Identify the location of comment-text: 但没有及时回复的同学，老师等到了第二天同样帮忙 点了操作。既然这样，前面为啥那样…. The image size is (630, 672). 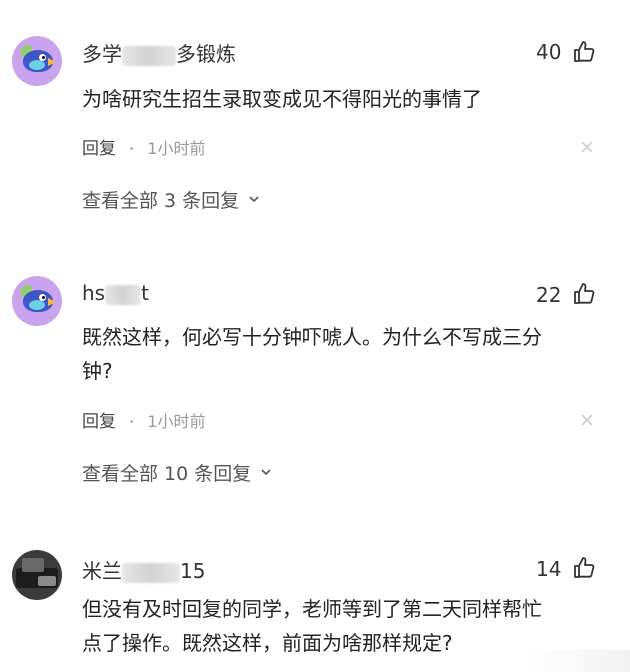
(342, 626).